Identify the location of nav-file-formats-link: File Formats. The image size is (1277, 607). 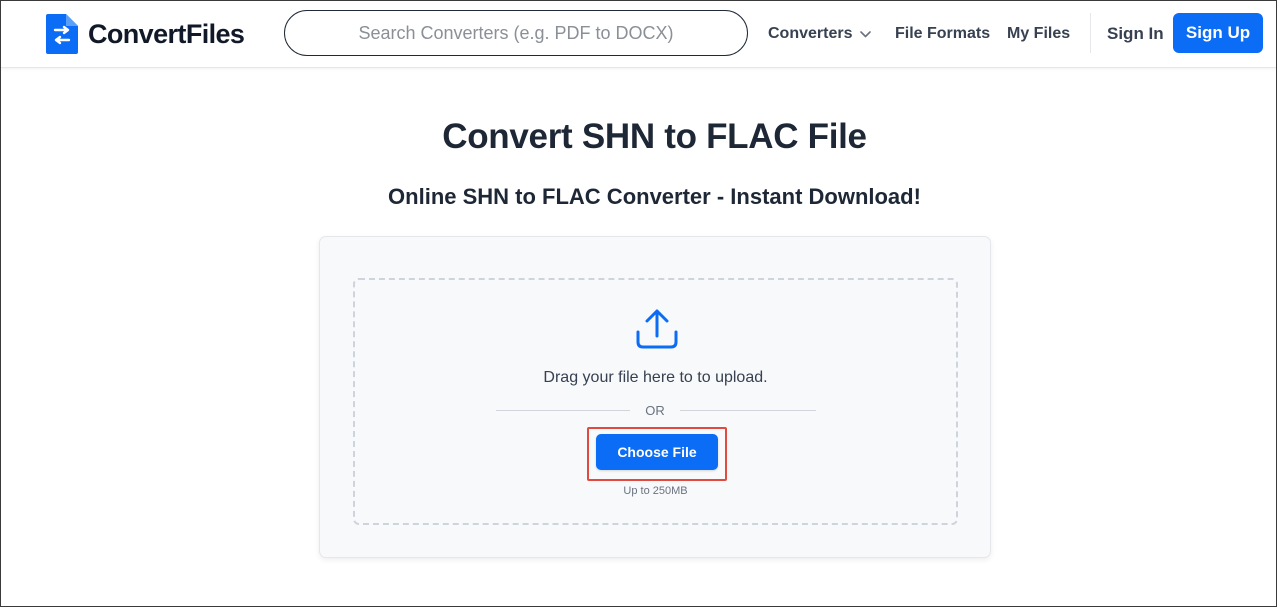
(942, 34).